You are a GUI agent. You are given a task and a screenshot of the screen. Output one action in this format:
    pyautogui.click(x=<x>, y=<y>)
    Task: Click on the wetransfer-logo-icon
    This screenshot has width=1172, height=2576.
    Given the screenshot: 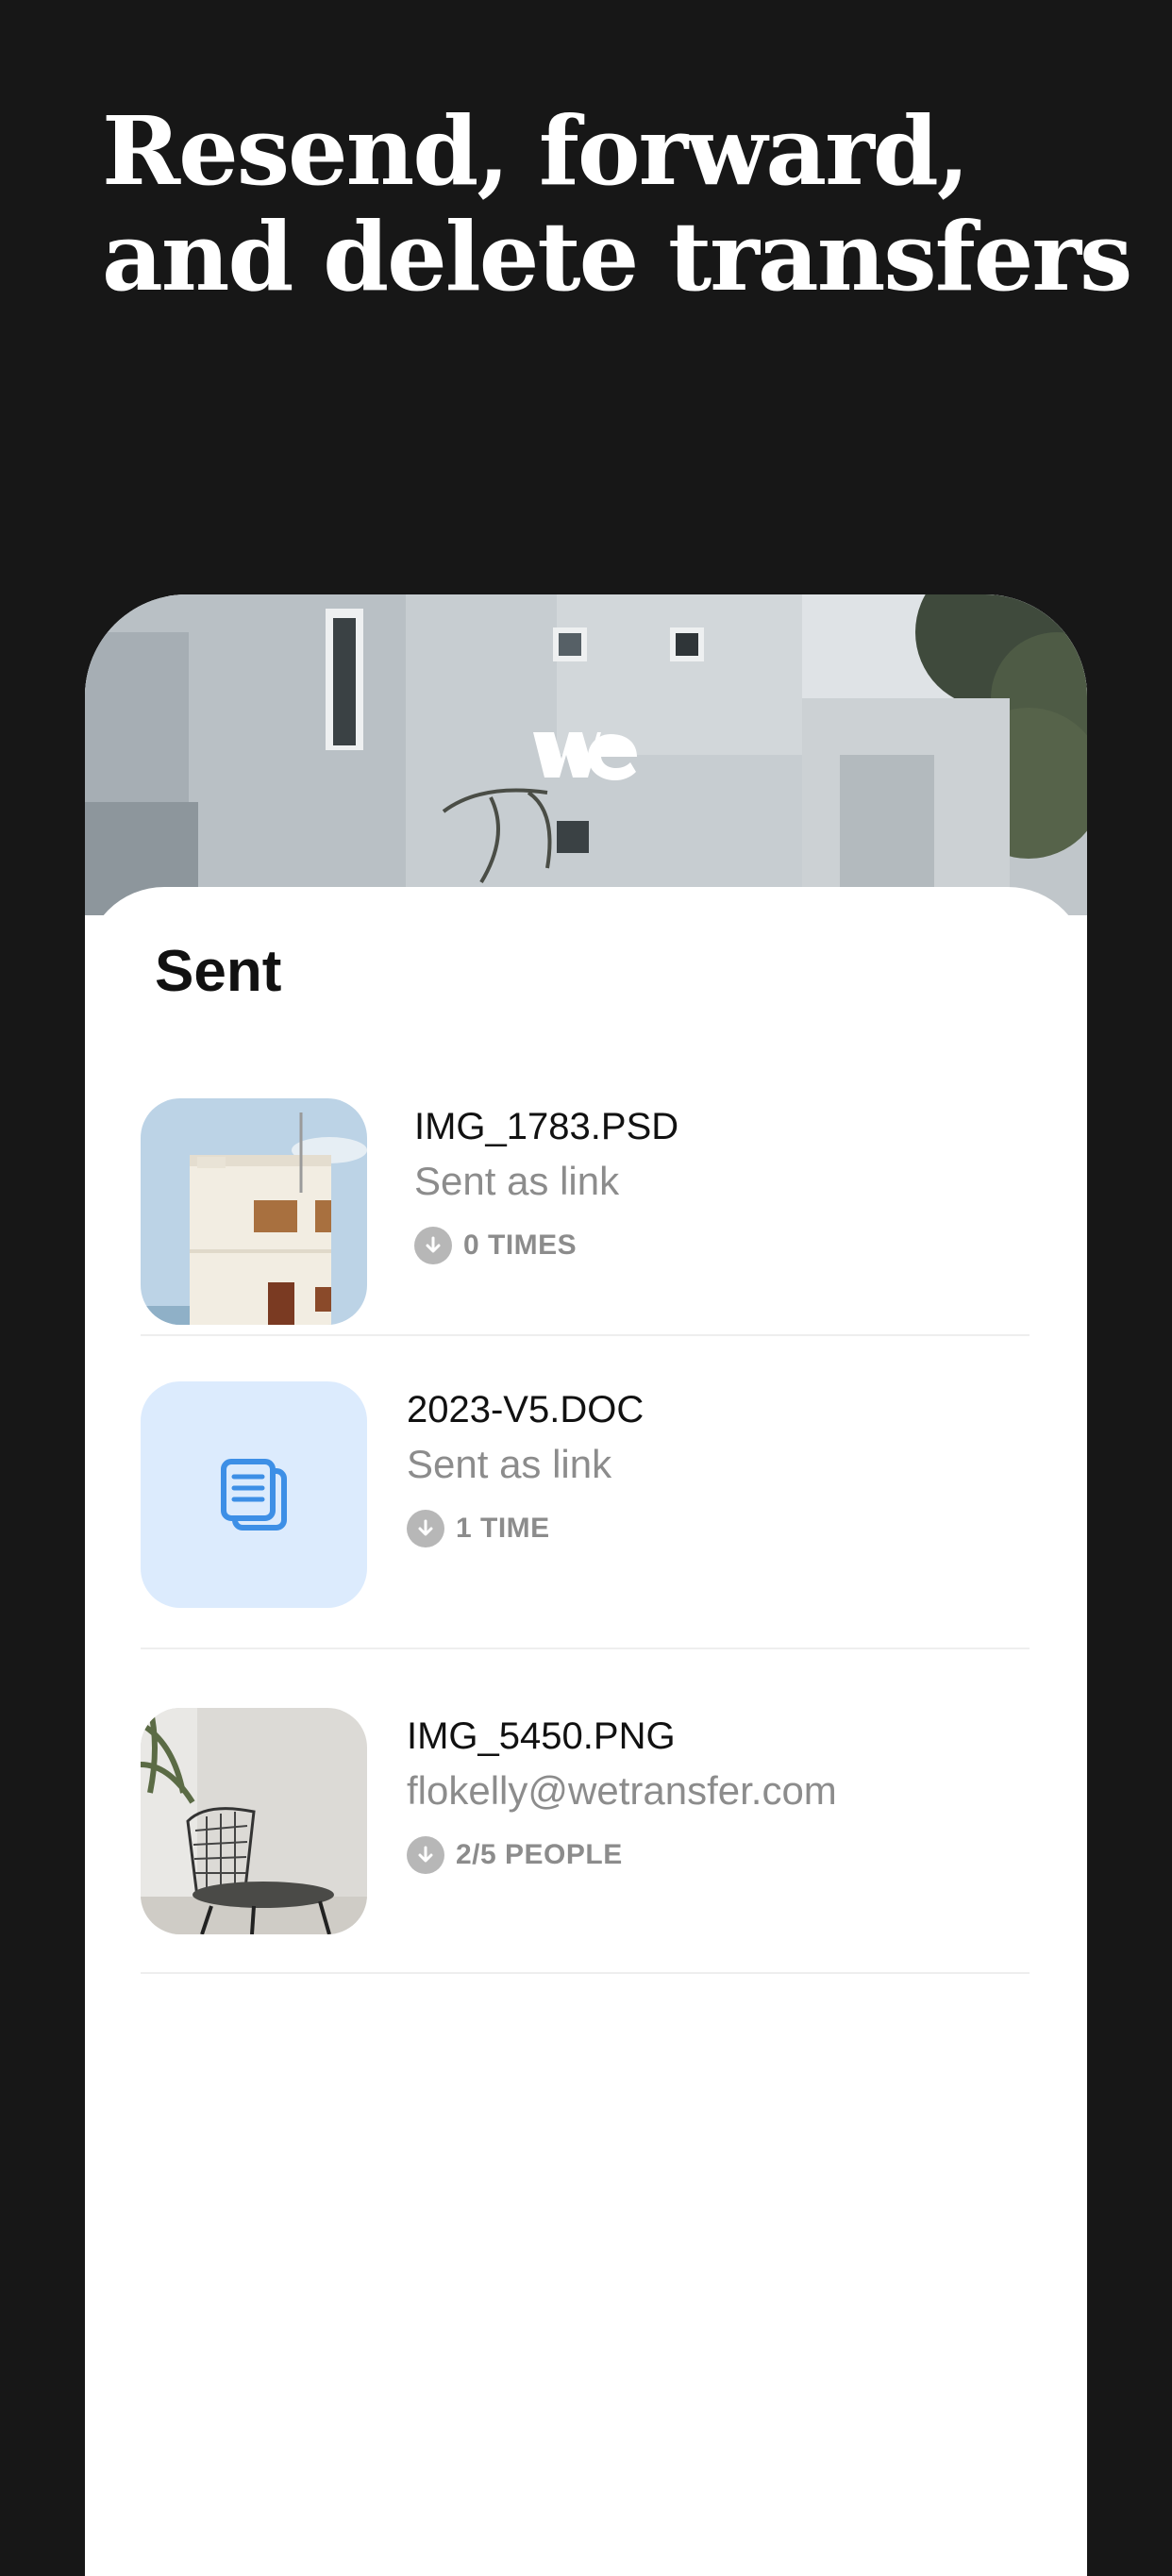 What is the action you would take?
    pyautogui.click(x=585, y=756)
    